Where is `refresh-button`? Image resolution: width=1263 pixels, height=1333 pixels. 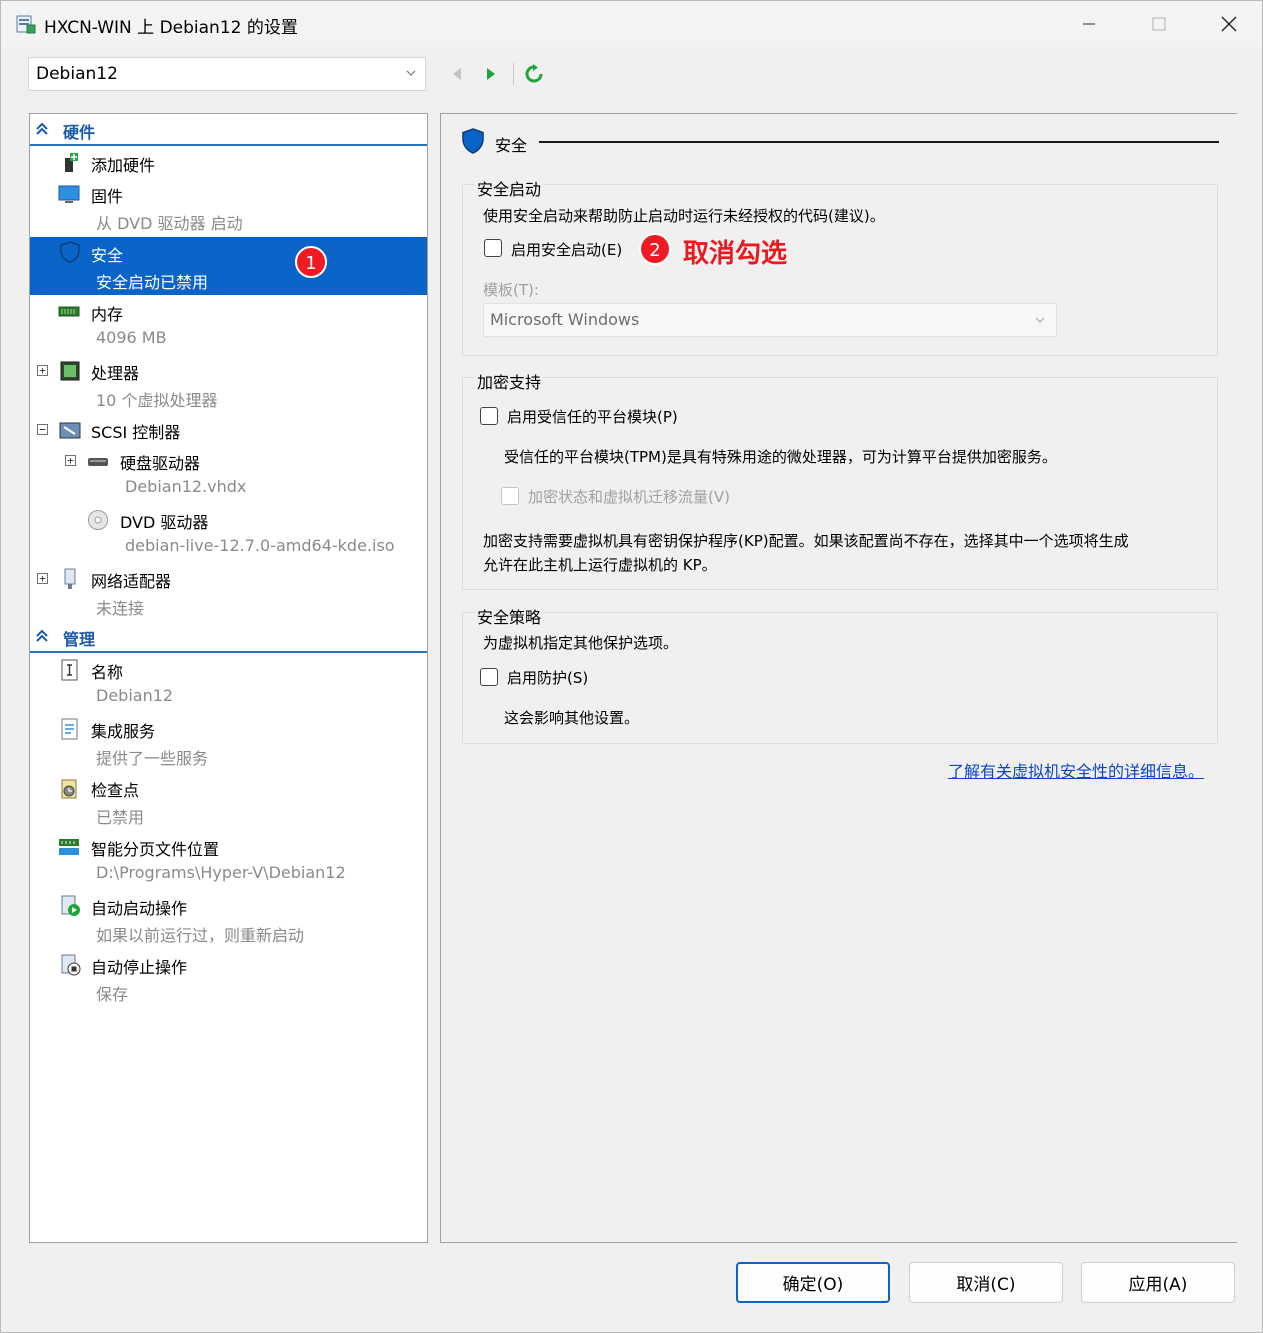 refresh-button is located at coordinates (534, 74).